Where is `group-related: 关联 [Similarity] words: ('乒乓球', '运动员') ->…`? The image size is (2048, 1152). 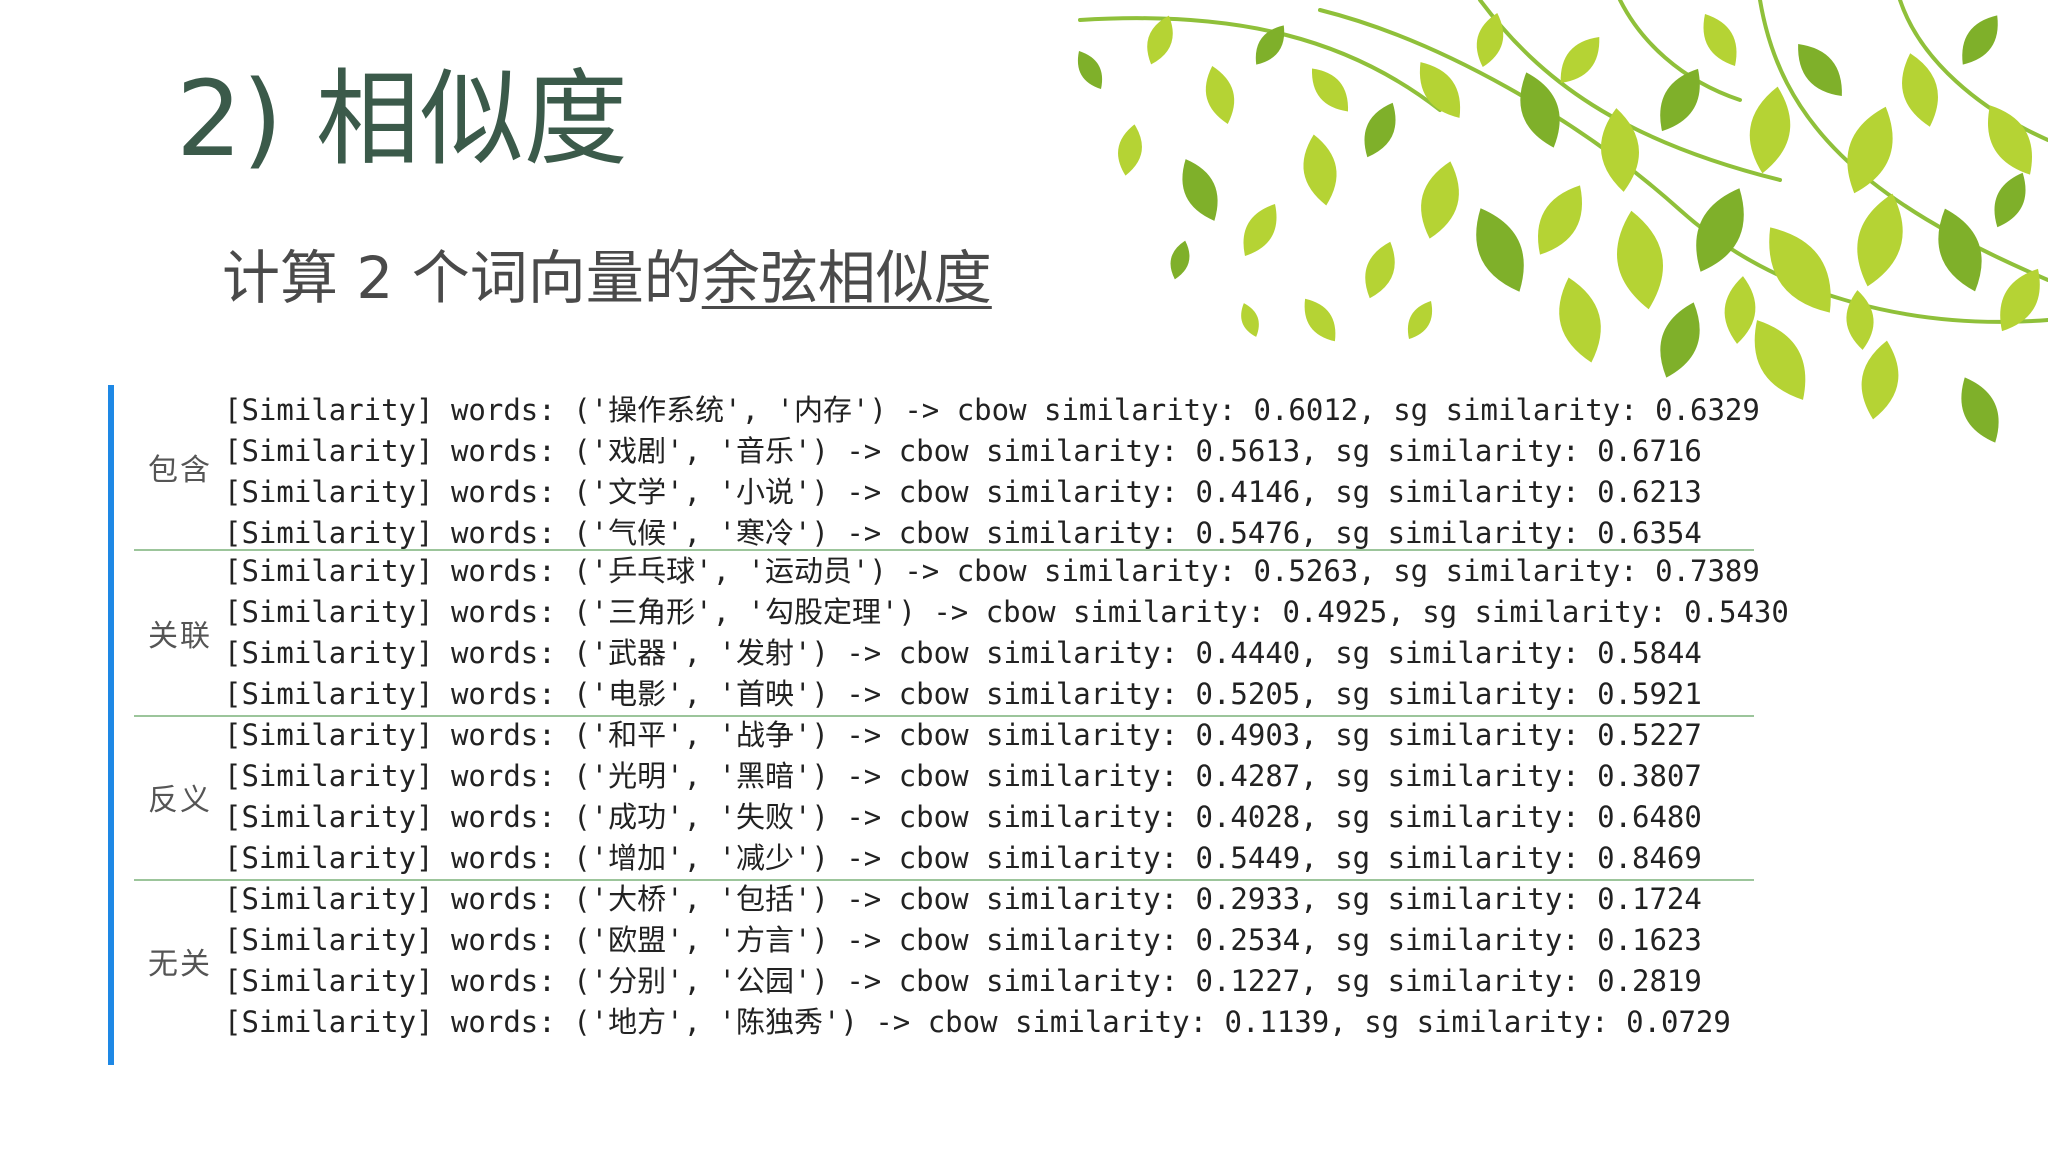 group-related: 关联 [Similarity] words: ('乒乓球', '运动员') ->… is located at coordinates (961, 634).